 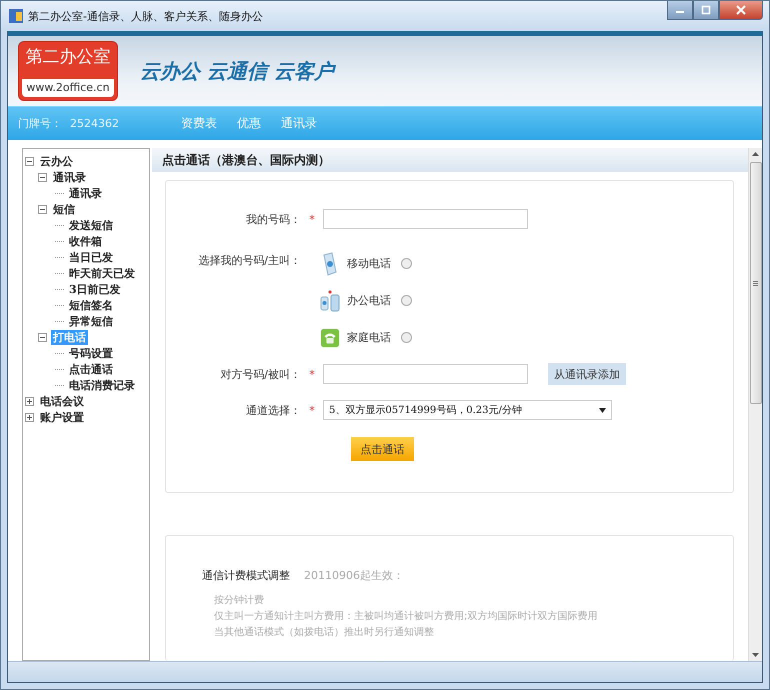 I want to click on field-label: 选择我的号码/主叫：, so click(x=249, y=260).